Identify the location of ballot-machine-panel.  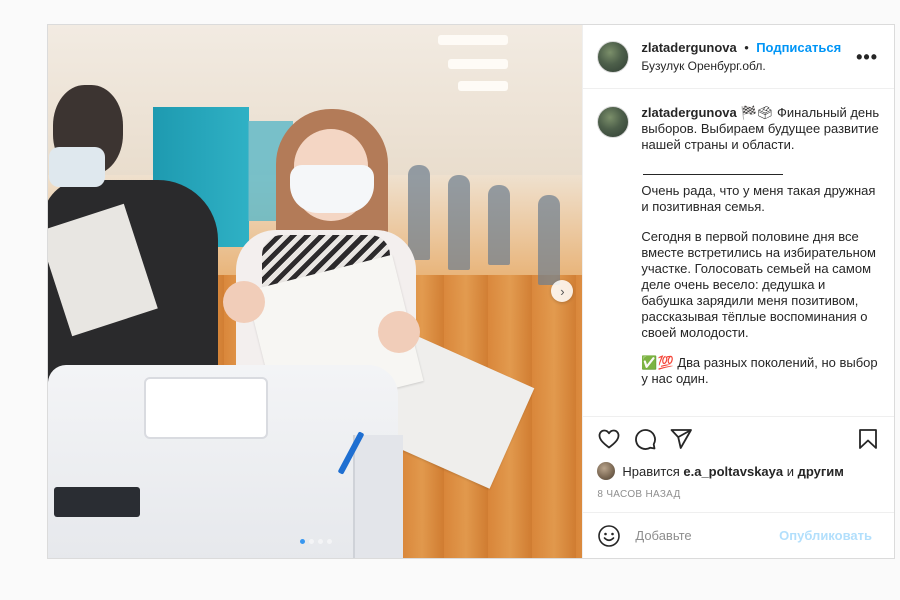
(97, 502).